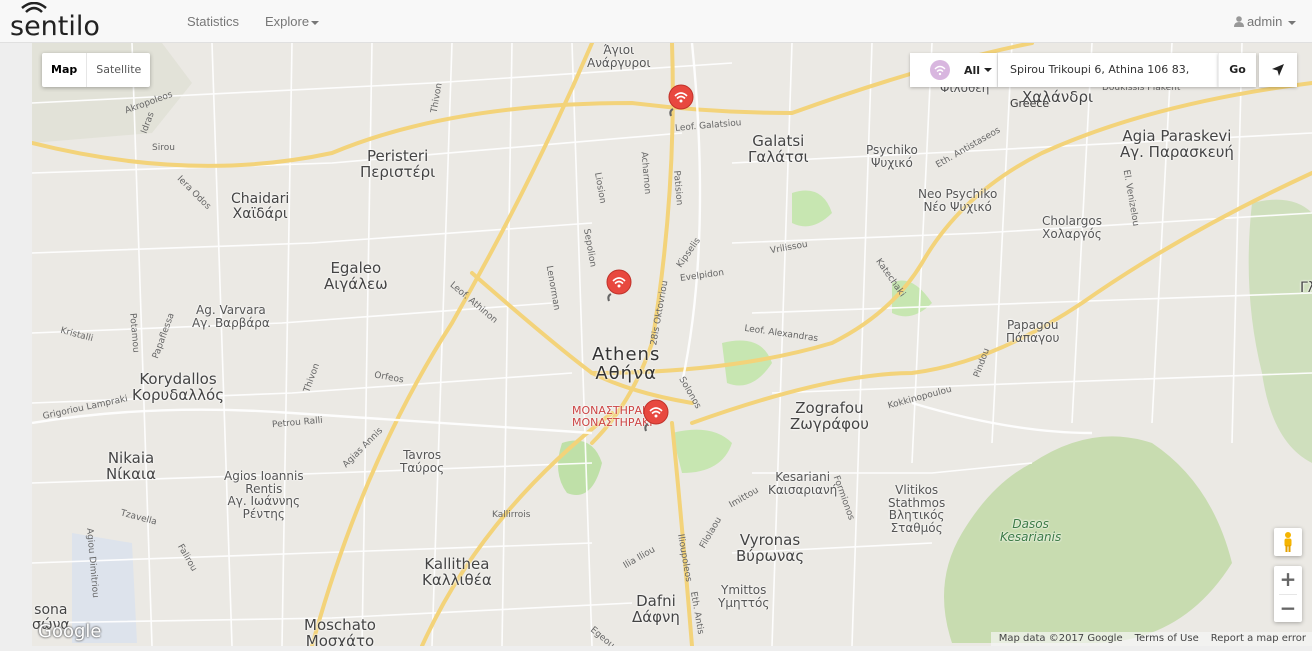  I want to click on top-navbar: sentilo Statistics Explore admin, so click(656, 21).